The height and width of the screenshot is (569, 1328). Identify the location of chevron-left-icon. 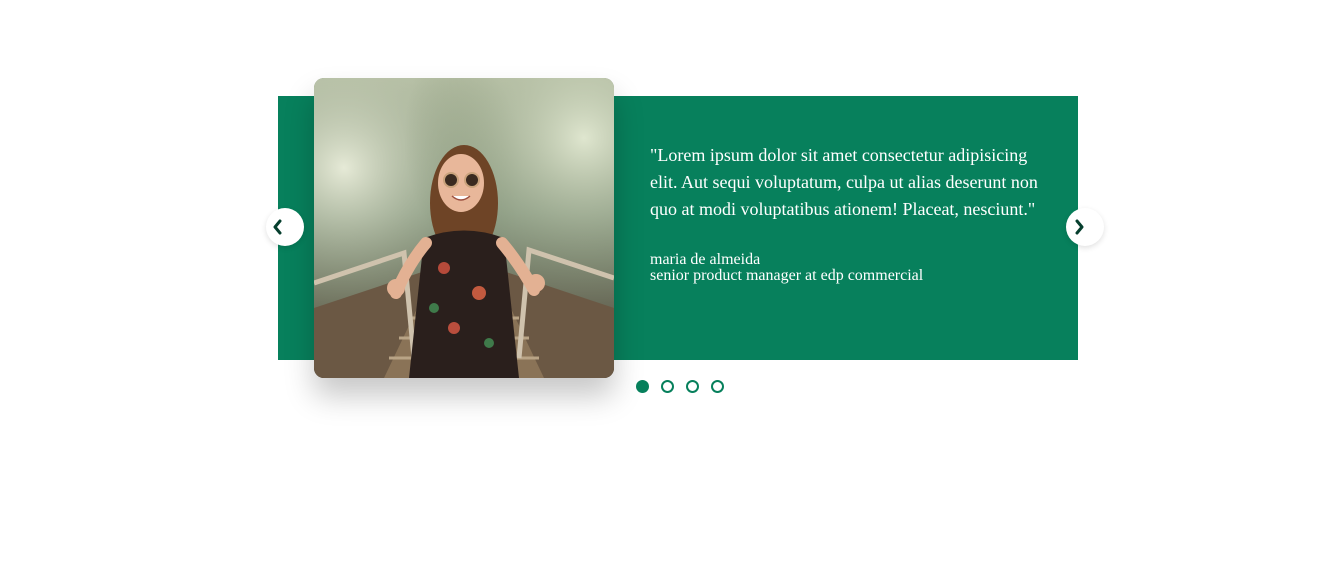
(277, 227).